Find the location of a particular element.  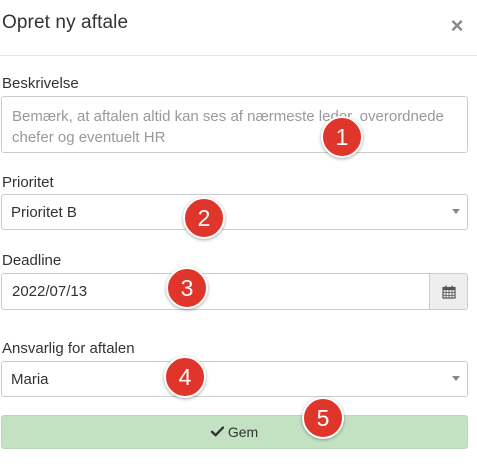

annotation-badge-4: 4 is located at coordinates (185, 377).